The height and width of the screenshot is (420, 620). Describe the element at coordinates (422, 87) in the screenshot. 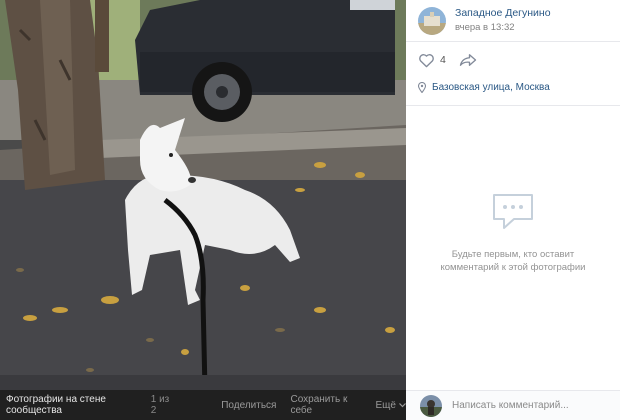

I see `location-pin-icon` at that location.